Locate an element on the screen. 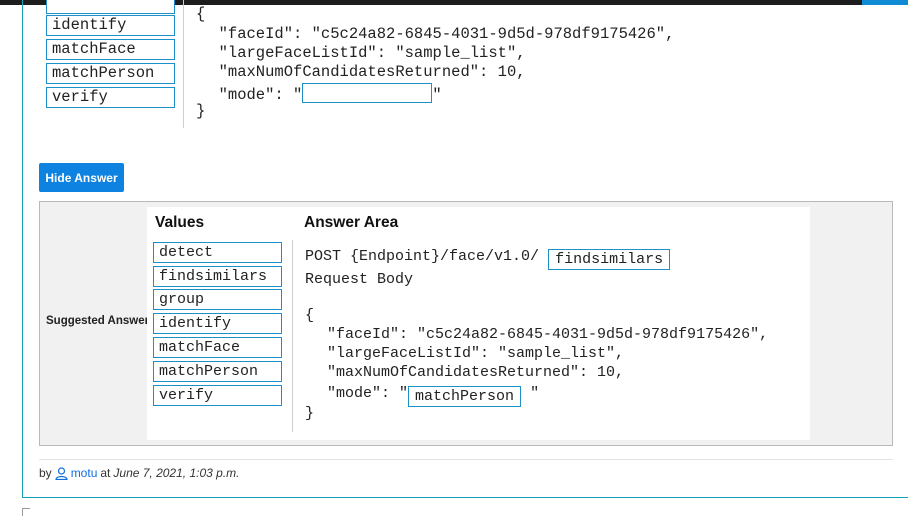  question-value-cropped is located at coordinates (110, 7).